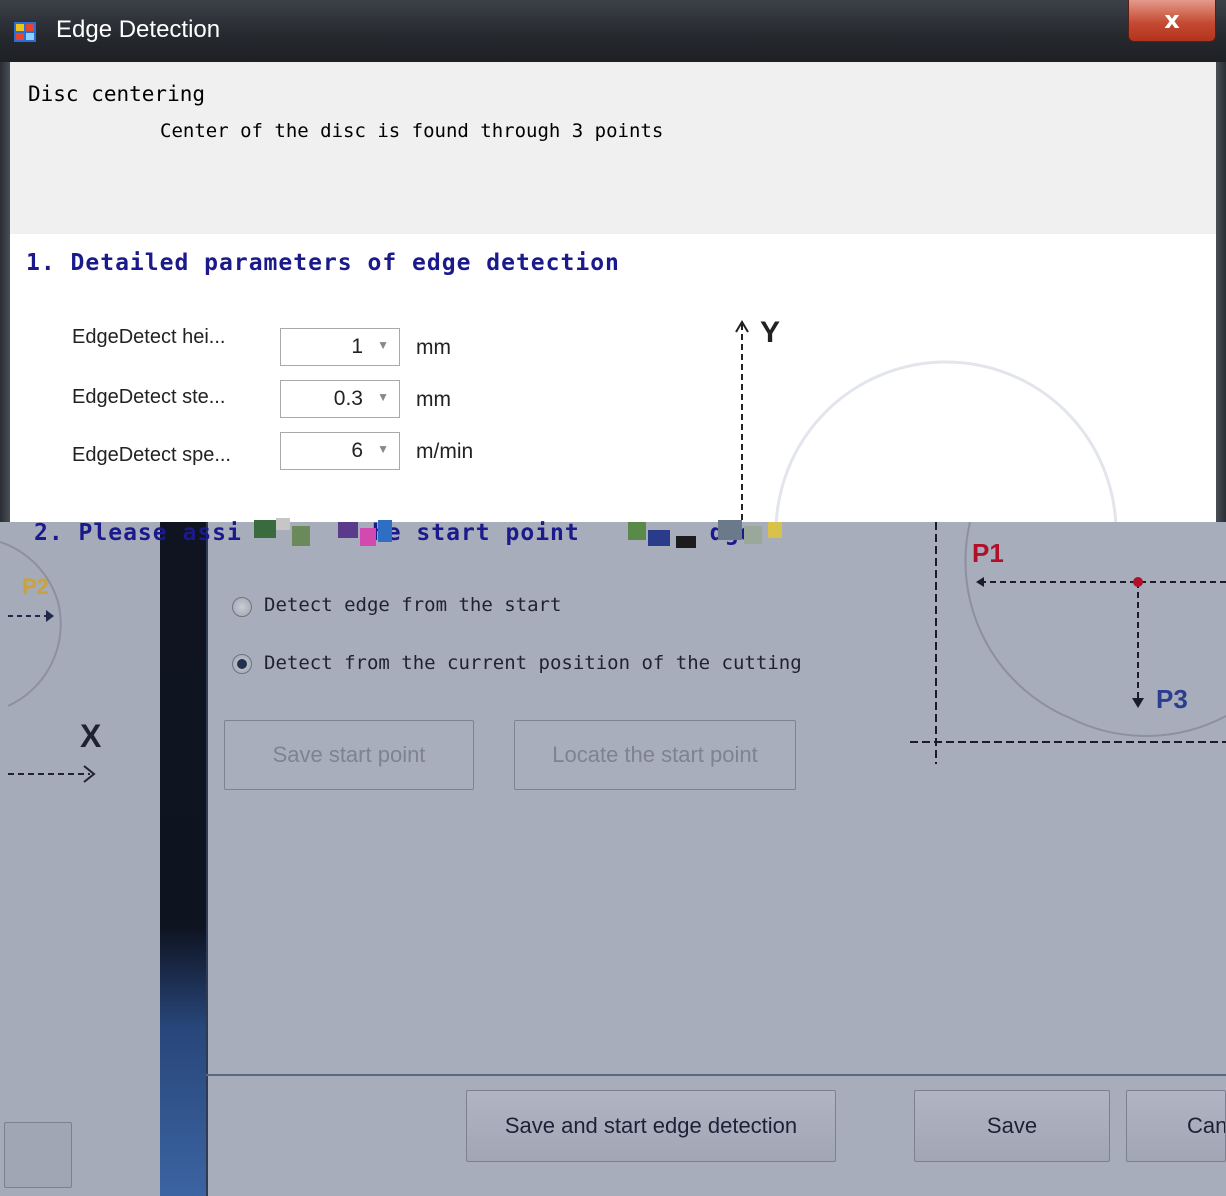  I want to click on param-speed-value: 6, so click(357, 450).